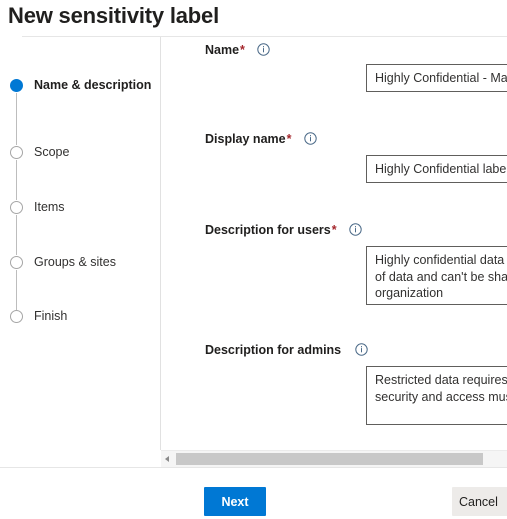  I want to click on description-admins-field-label: Description for admins, so click(286, 350).